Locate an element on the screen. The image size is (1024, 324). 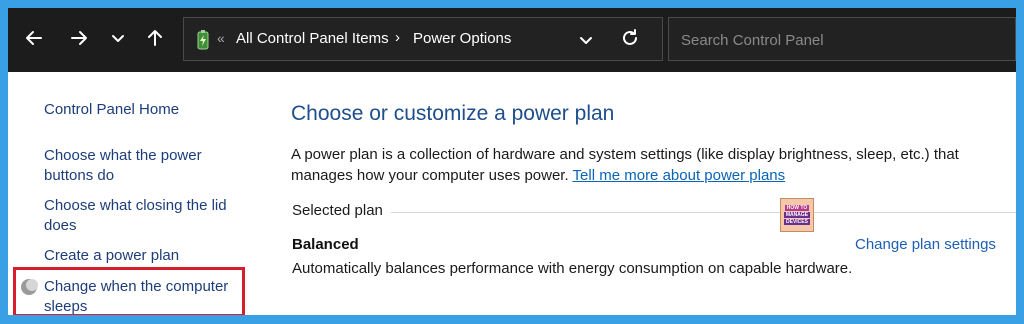
chevron-down-icon is located at coordinates (118, 38).